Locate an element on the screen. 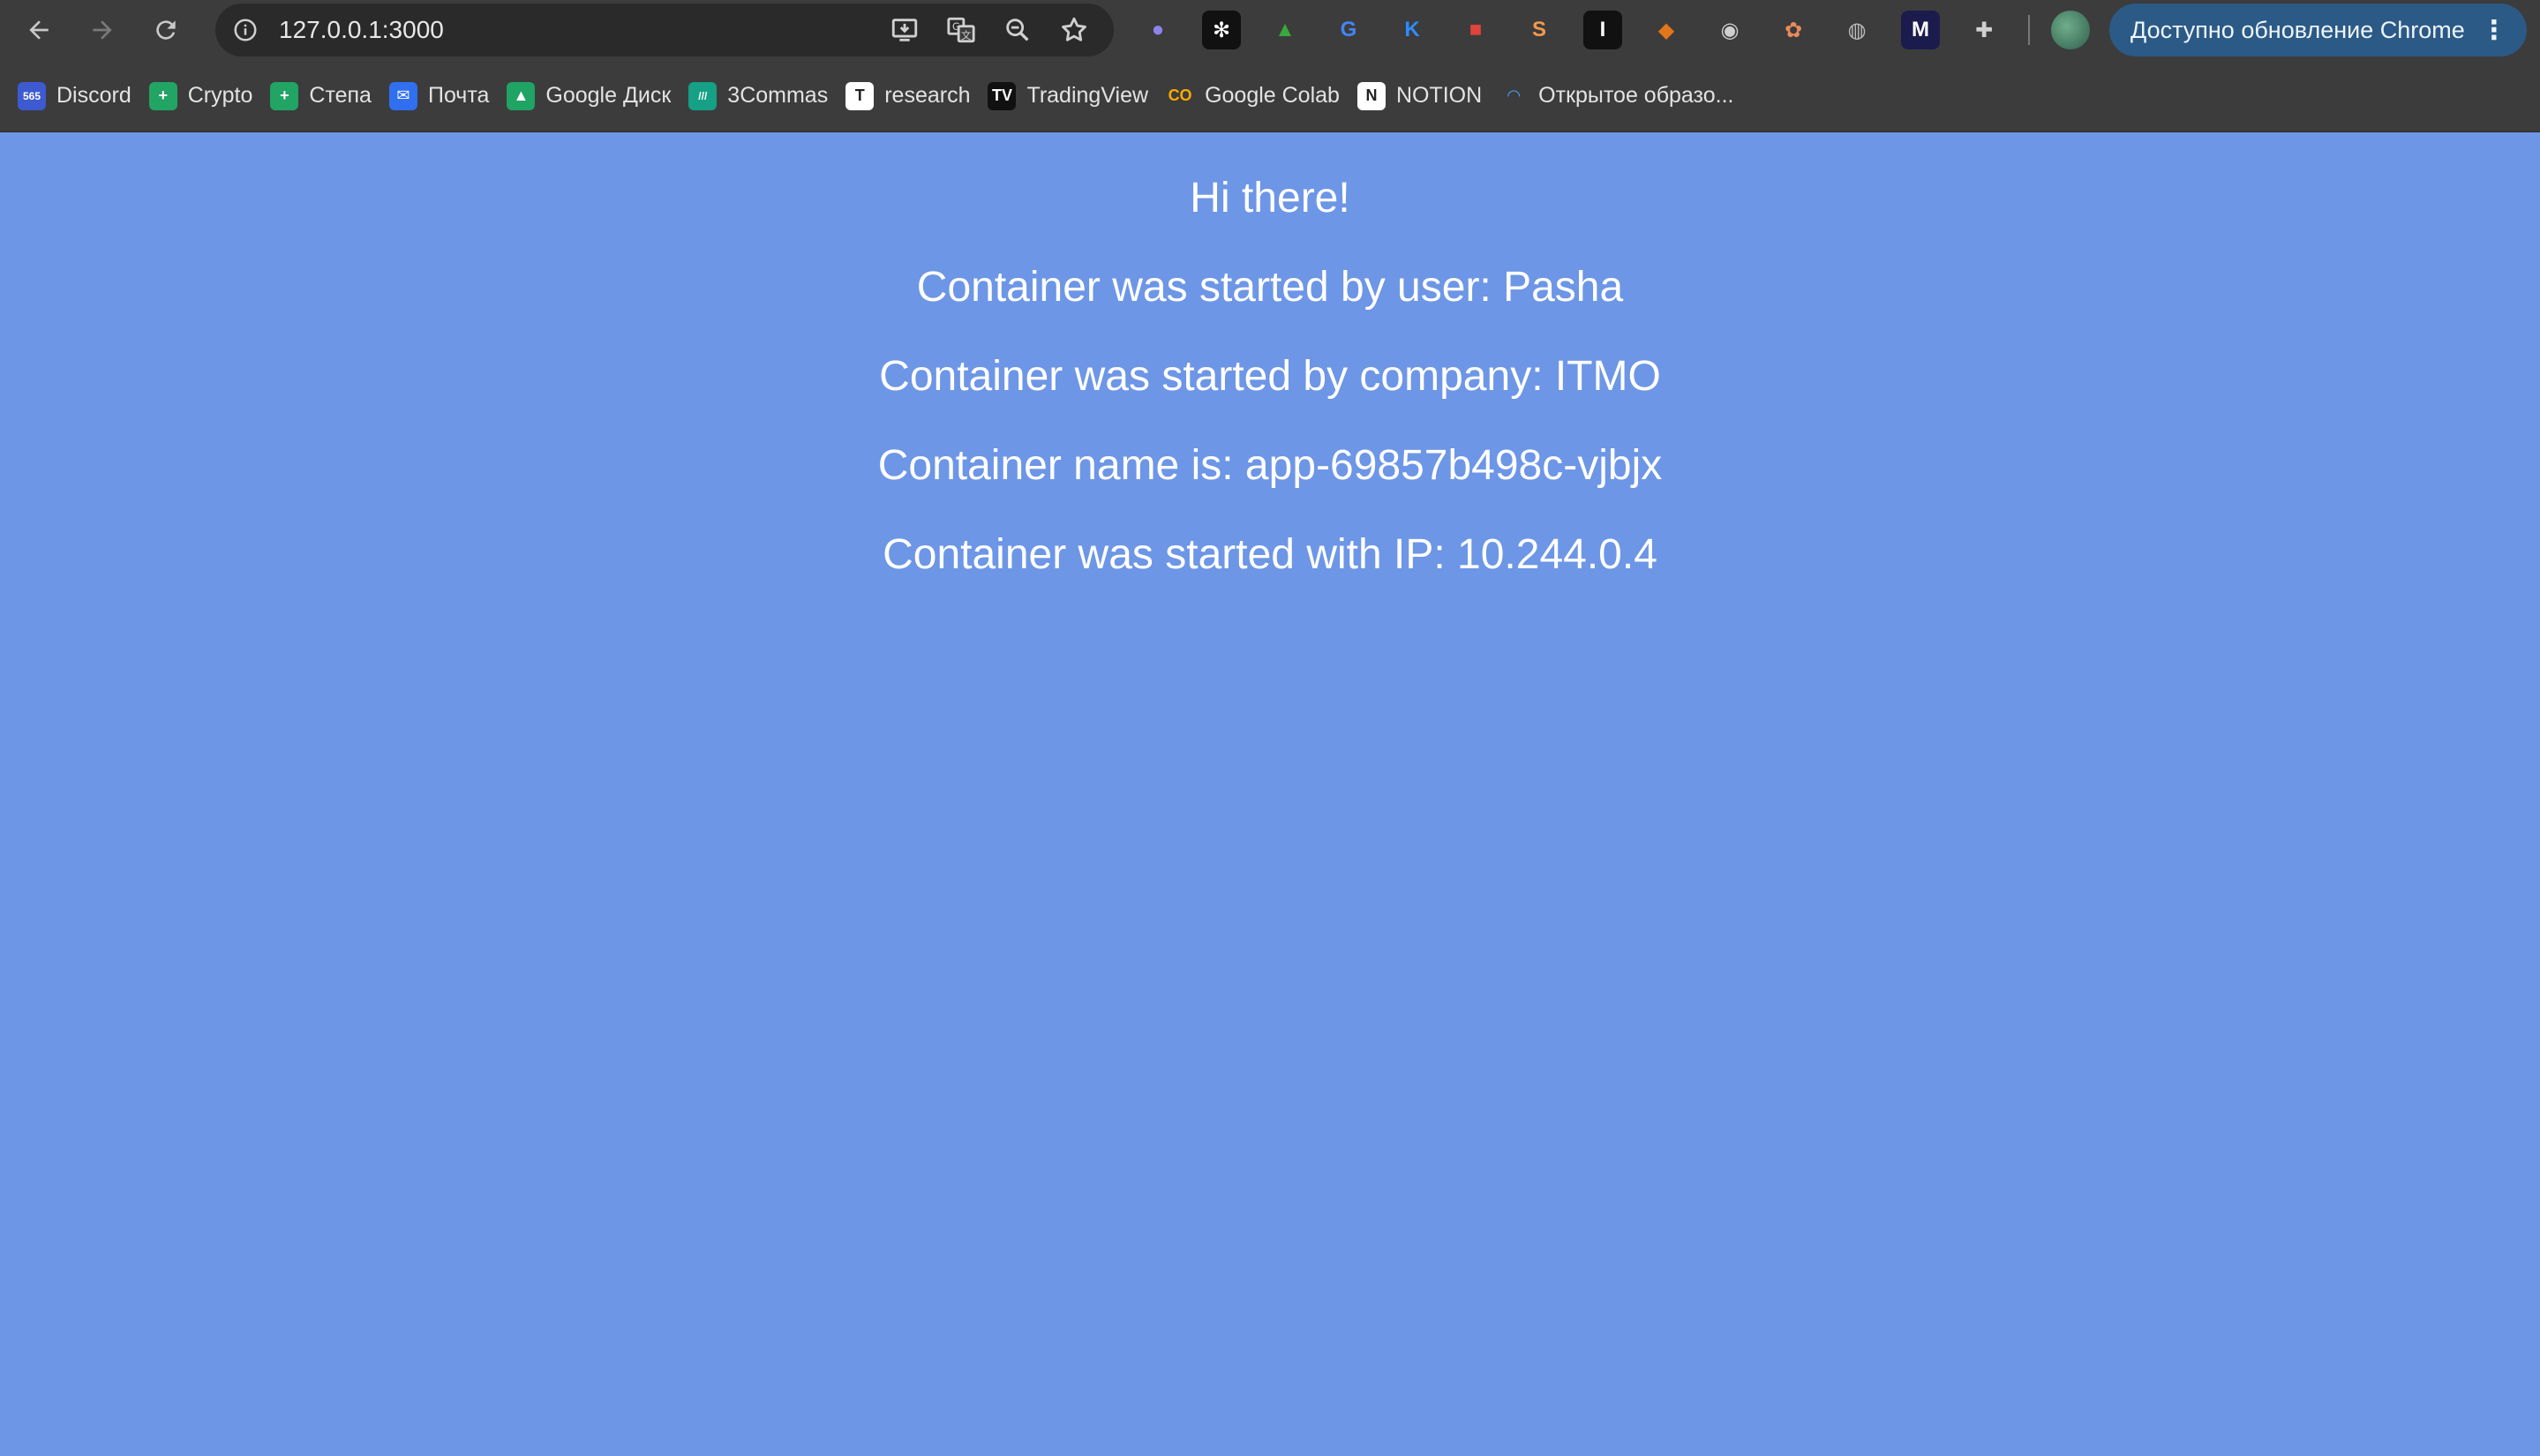 This screenshot has height=1456, width=2540. loading-icon: ◠ is located at coordinates (1514, 95).